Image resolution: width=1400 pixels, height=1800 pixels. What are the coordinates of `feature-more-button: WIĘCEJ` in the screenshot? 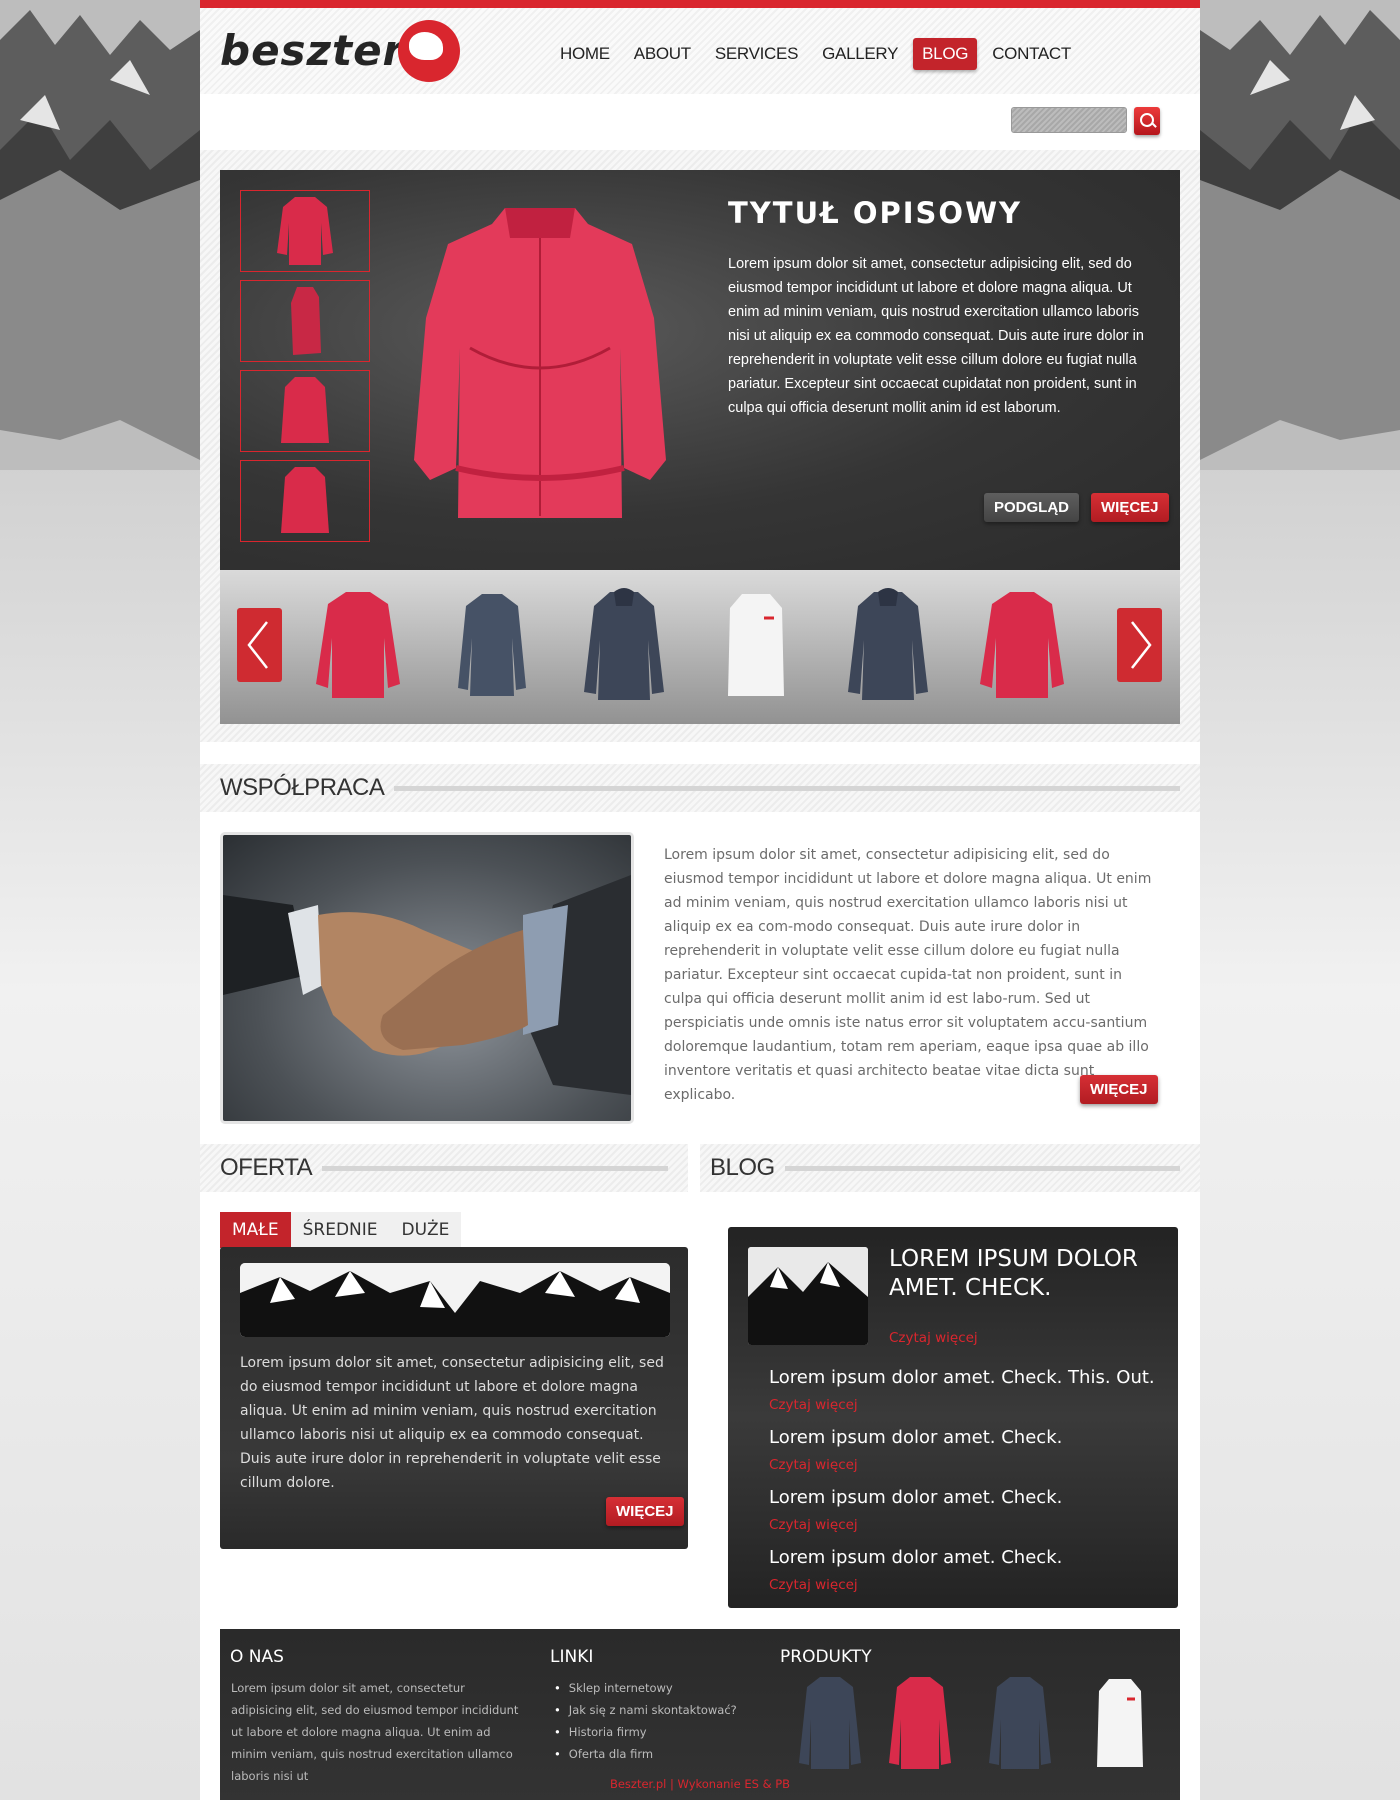 It's located at (1130, 507).